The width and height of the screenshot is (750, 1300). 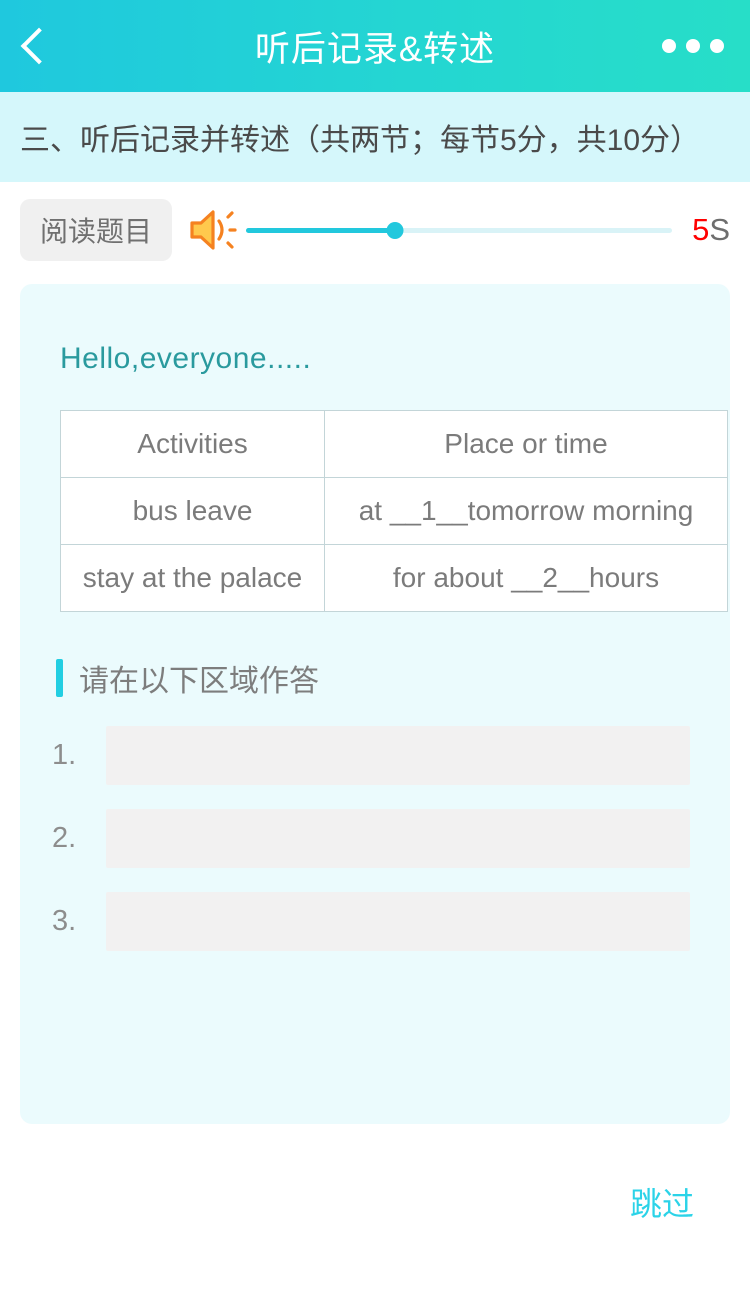 What do you see at coordinates (64, 921) in the screenshot?
I see `answer-number: 3.` at bounding box center [64, 921].